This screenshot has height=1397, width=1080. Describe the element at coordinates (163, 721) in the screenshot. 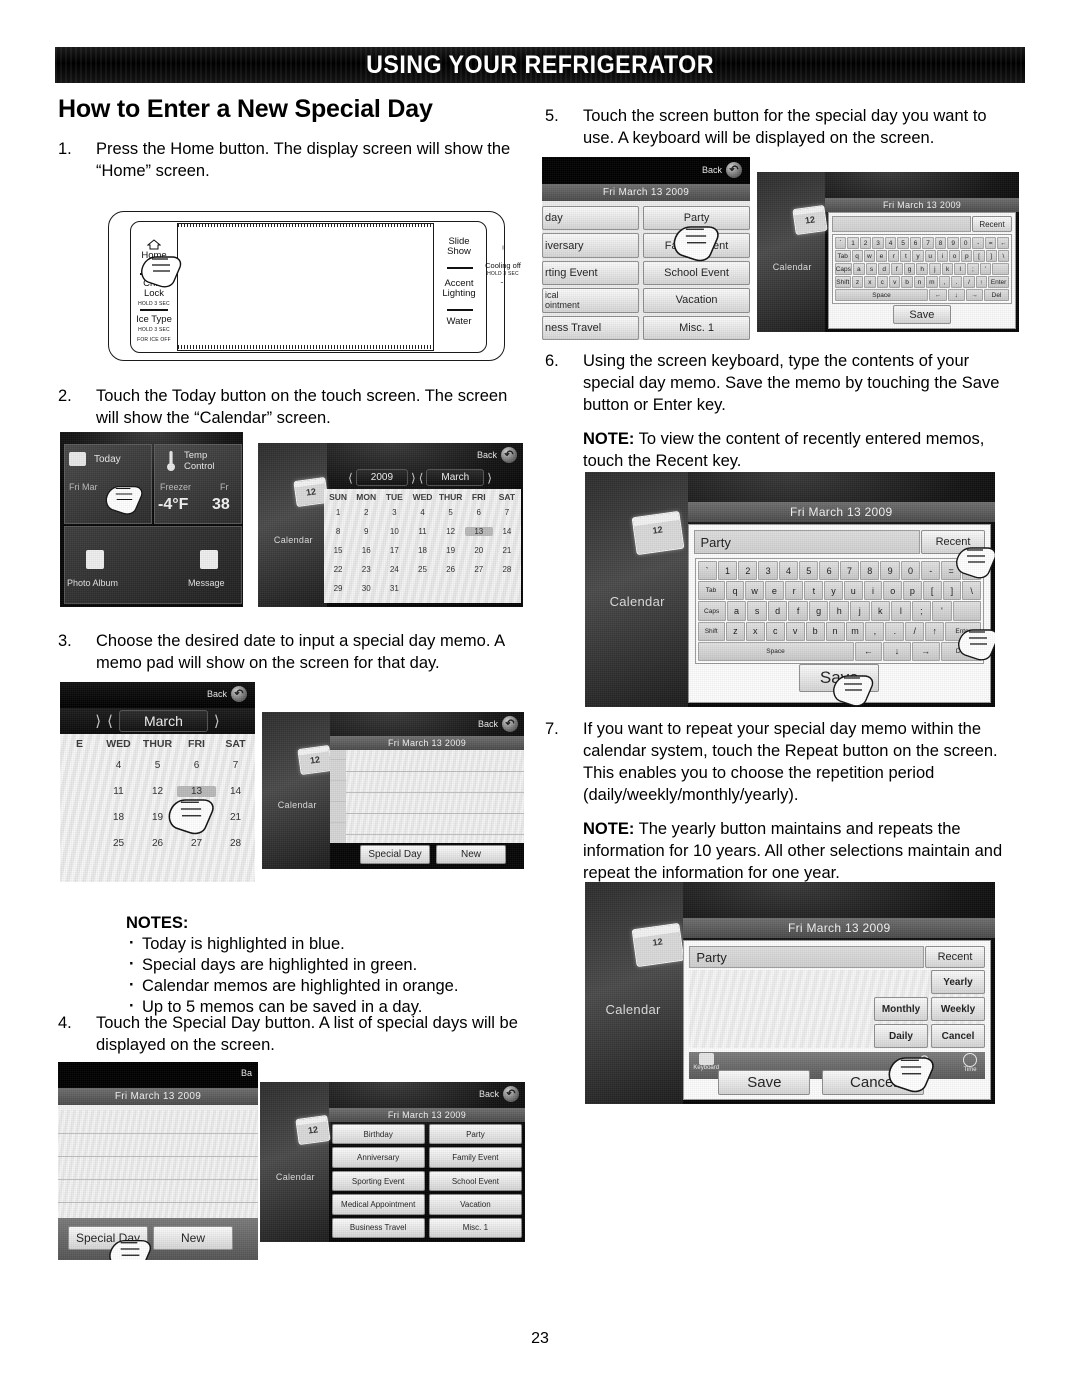

I see `month-value: March` at that location.